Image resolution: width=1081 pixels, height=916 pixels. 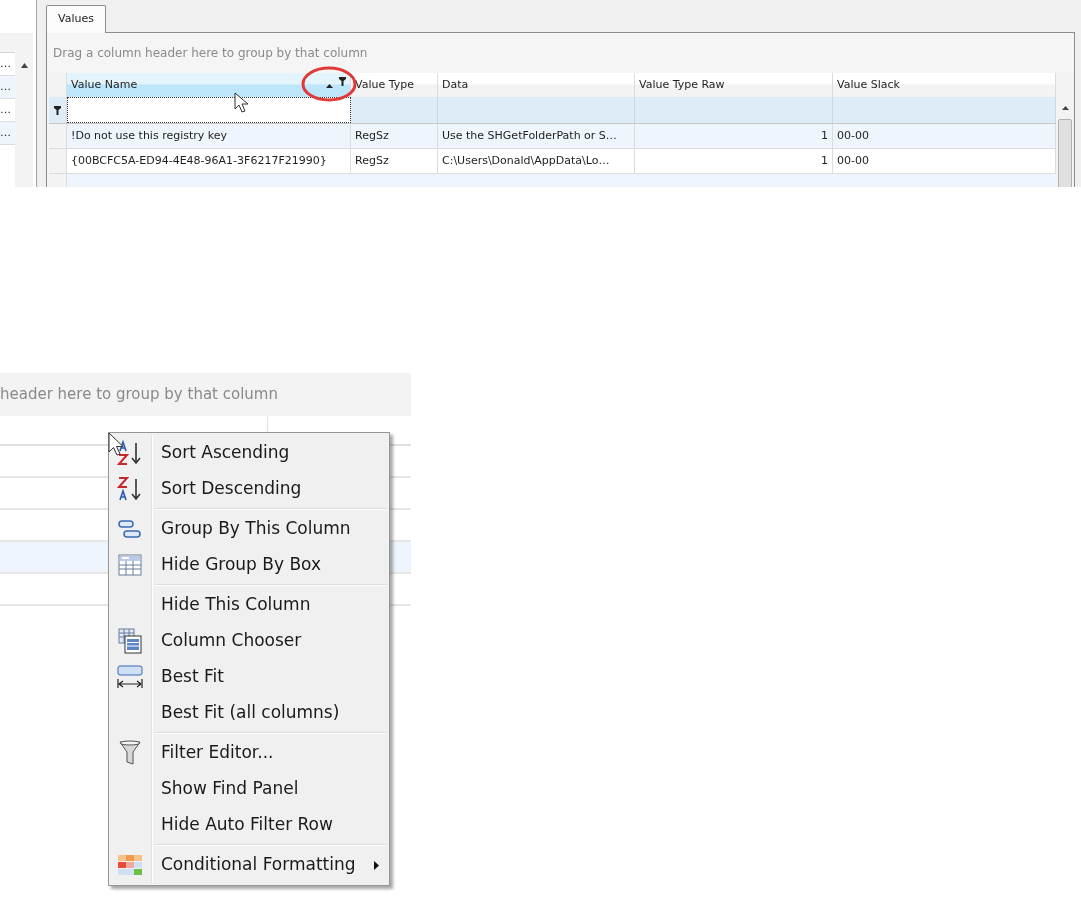 What do you see at coordinates (249, 789) in the screenshot?
I see `menu-item: Show Find Panel` at bounding box center [249, 789].